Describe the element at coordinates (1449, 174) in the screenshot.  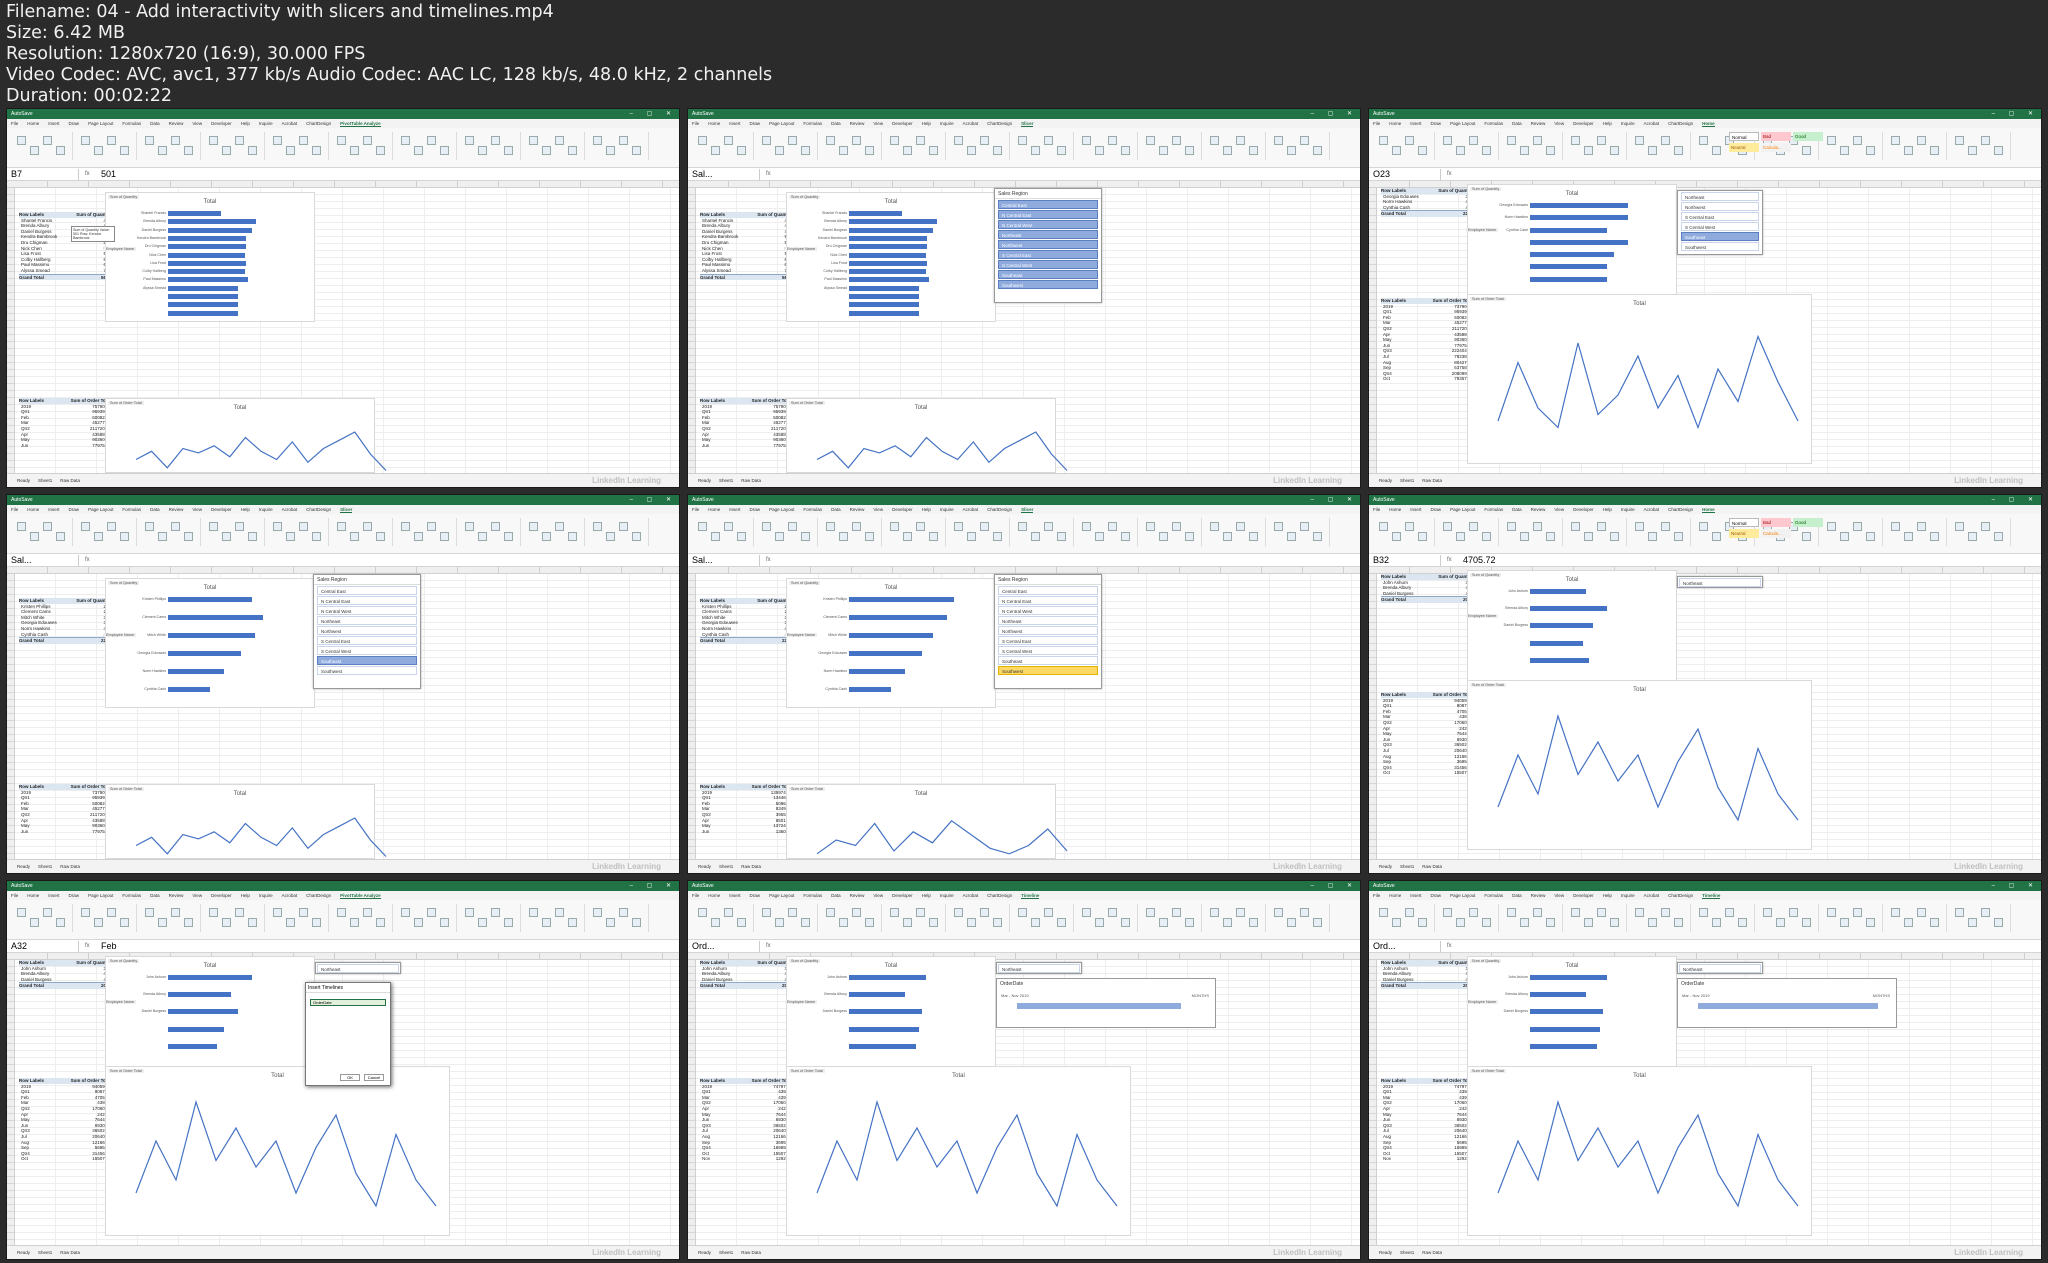
I see `fx-icon: fx` at that location.